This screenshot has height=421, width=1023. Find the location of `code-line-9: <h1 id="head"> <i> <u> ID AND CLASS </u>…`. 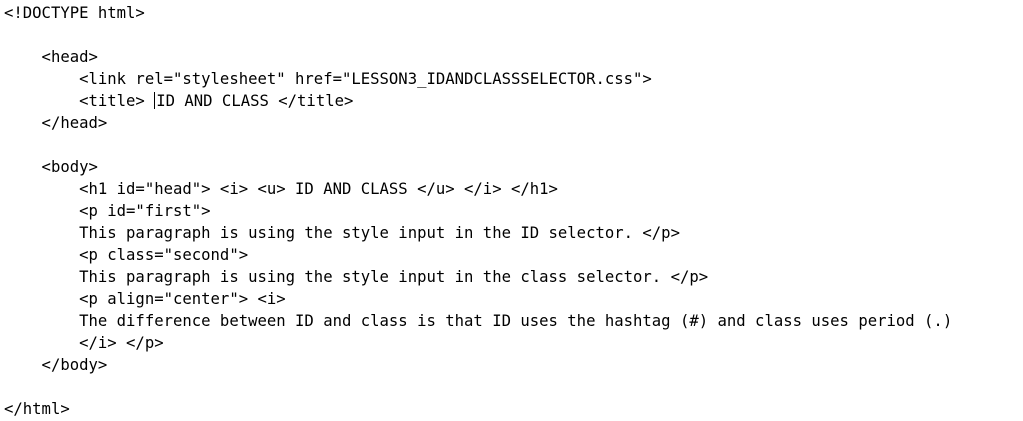

code-line-9: <h1 id="head"> <i> <u> ID AND CLASS </u>… is located at coordinates (281, 189).